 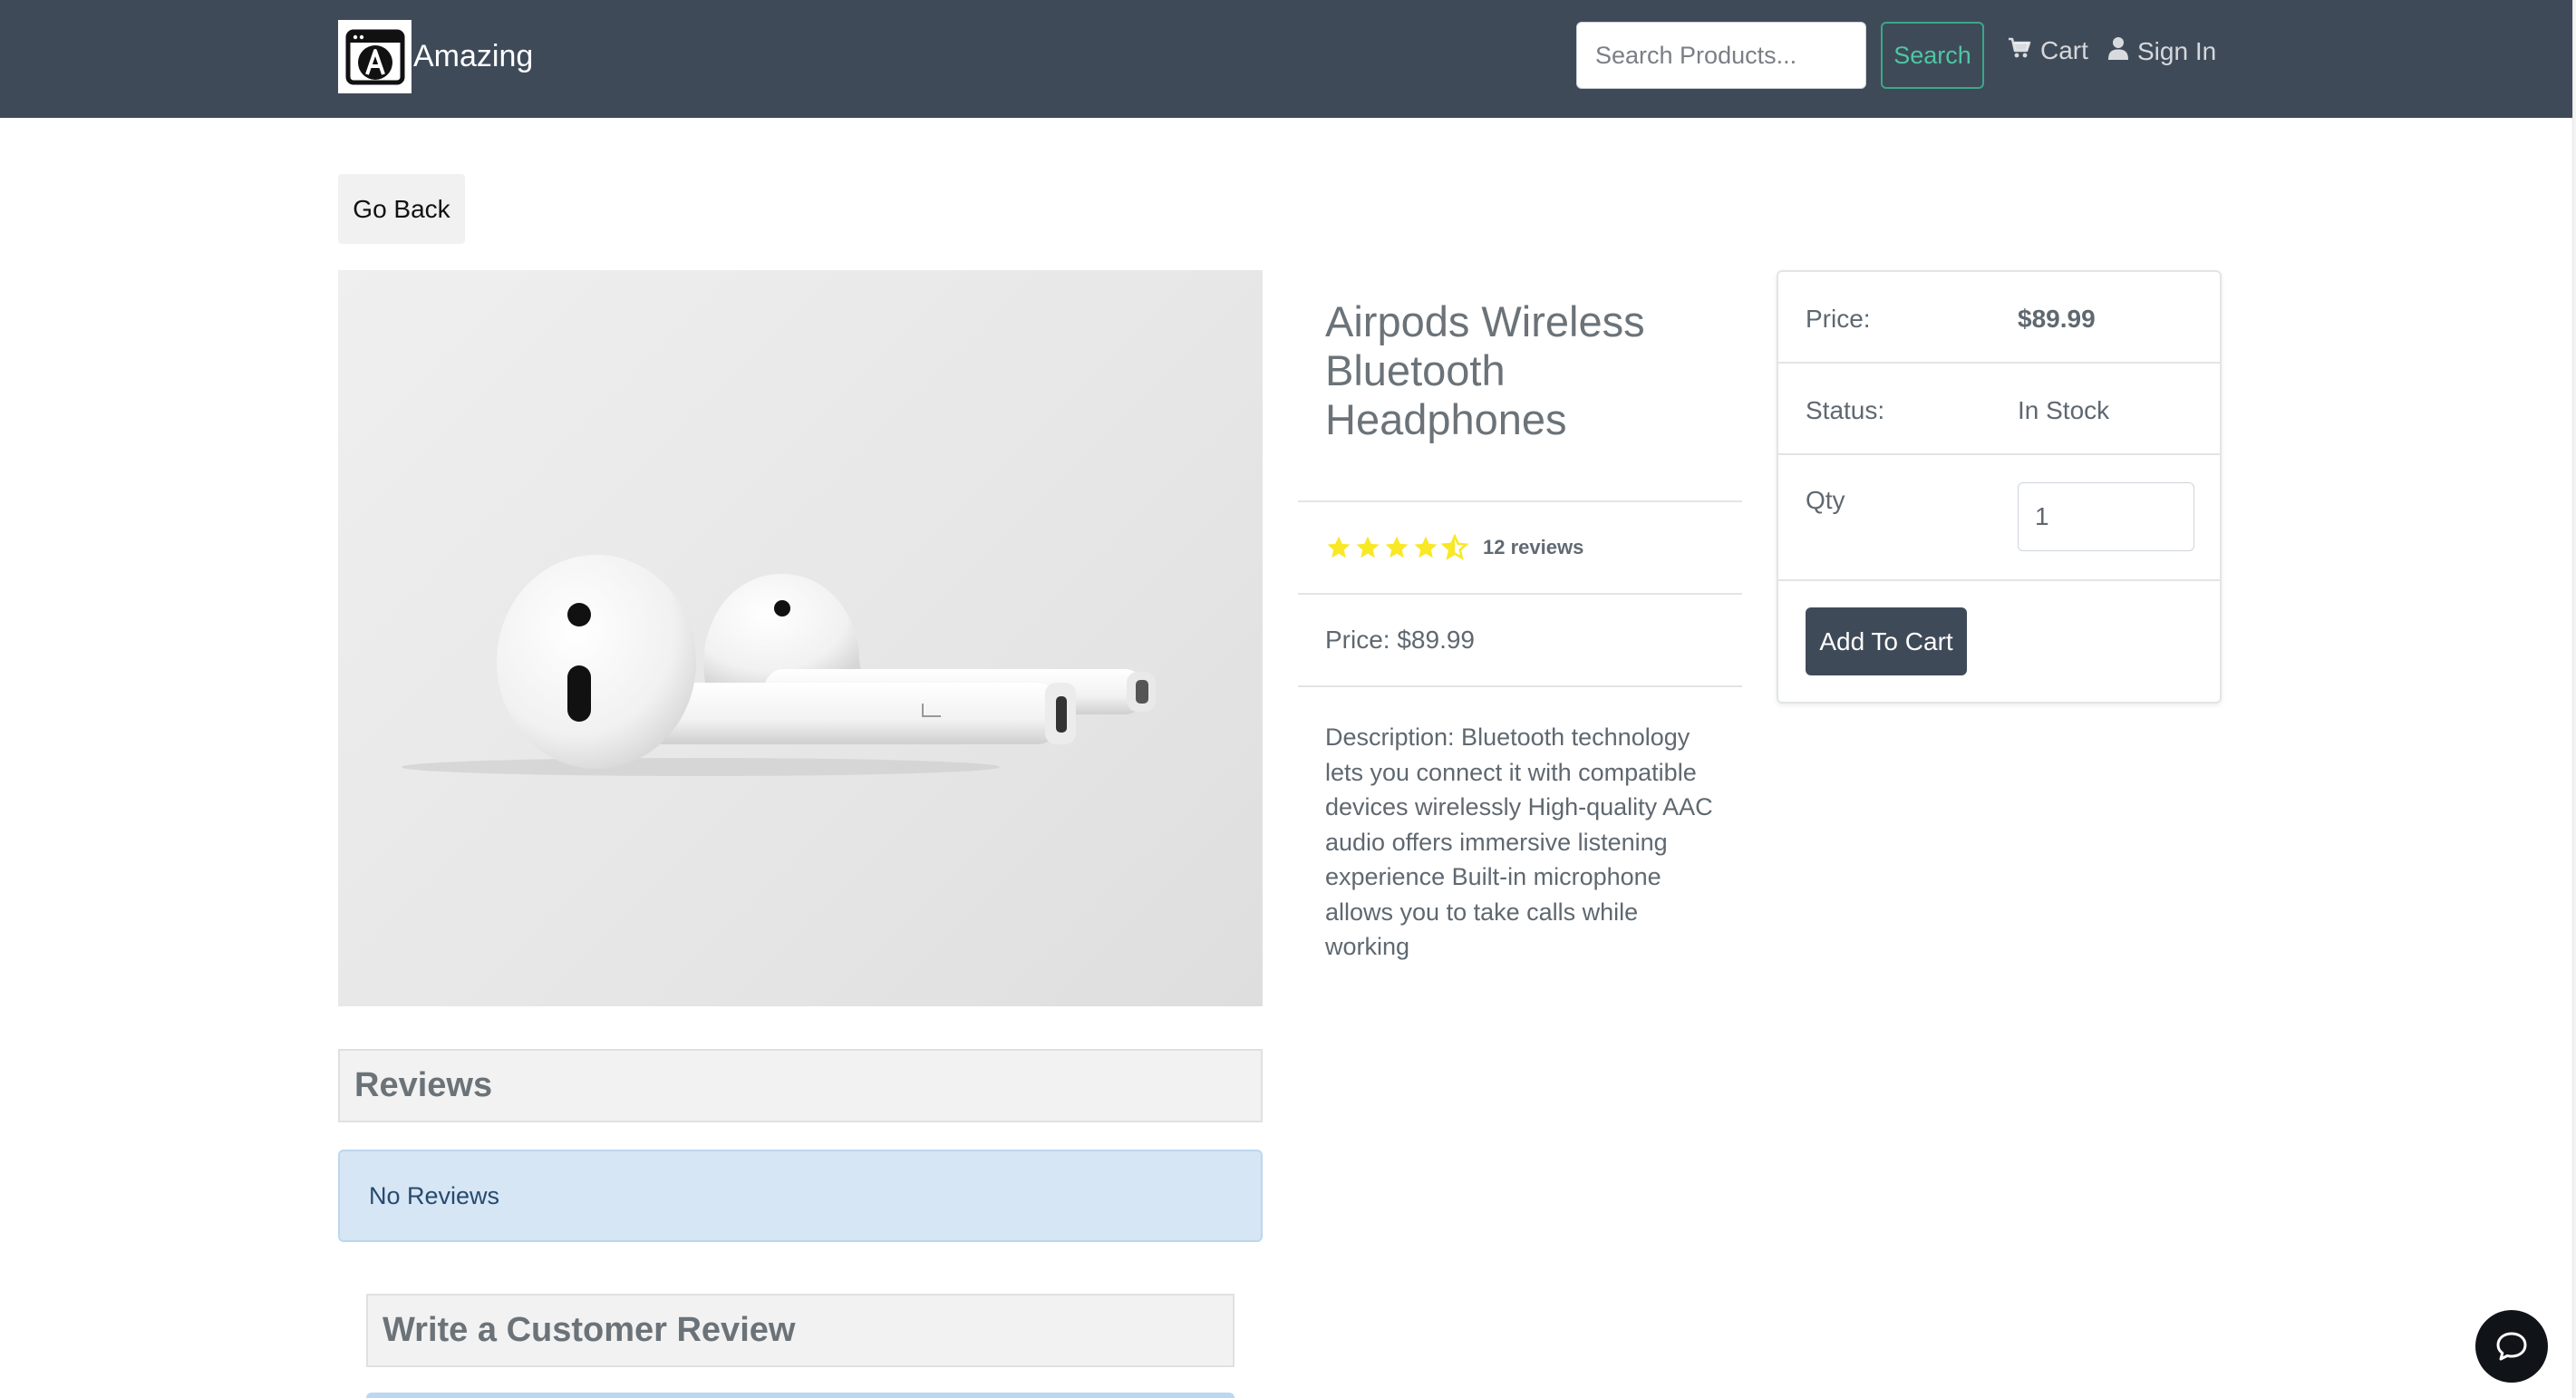 What do you see at coordinates (2057, 319) in the screenshot?
I see `price-value: $89.99` at bounding box center [2057, 319].